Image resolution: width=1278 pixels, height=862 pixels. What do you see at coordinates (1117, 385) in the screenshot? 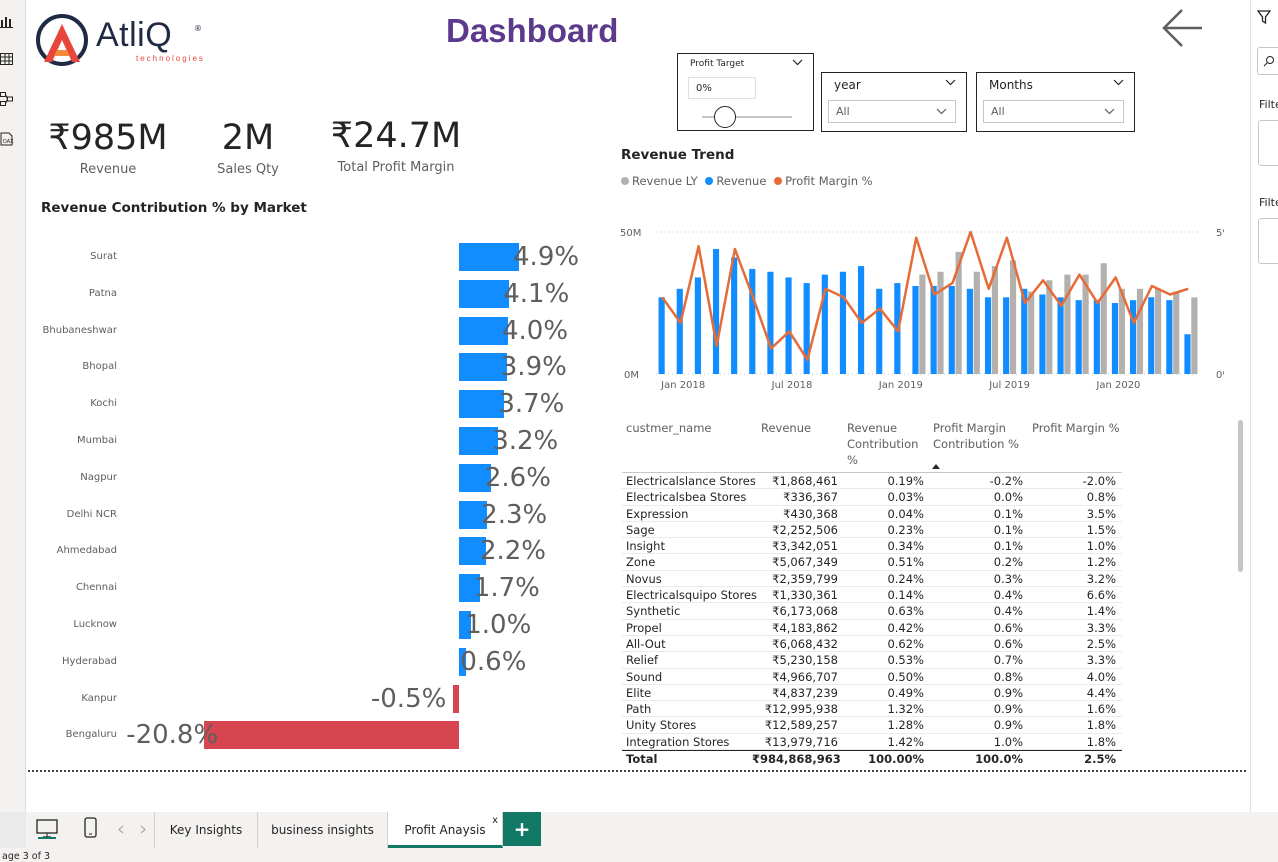
I see `x-axis-tick: Jan 2020` at bounding box center [1117, 385].